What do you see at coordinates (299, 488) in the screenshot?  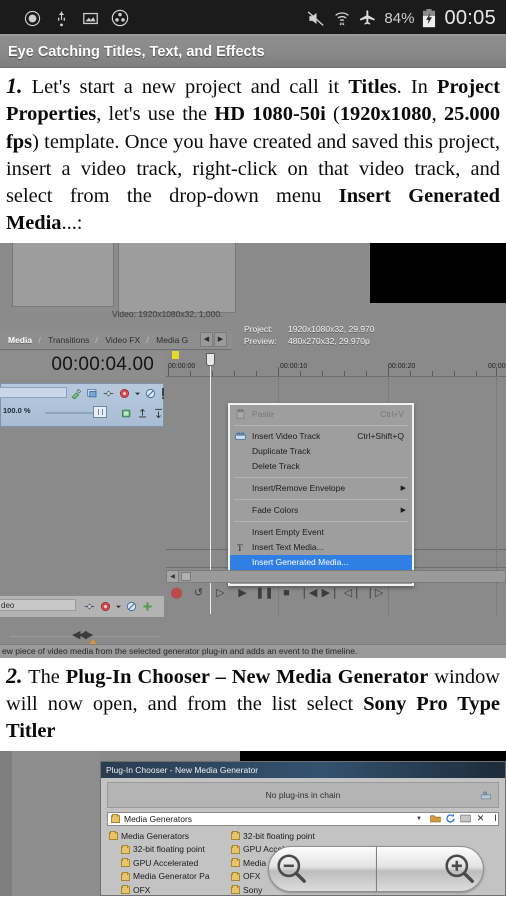 I see `menu-item-insert-remove-envelope-label: Insert/Remove Envelope` at bounding box center [299, 488].